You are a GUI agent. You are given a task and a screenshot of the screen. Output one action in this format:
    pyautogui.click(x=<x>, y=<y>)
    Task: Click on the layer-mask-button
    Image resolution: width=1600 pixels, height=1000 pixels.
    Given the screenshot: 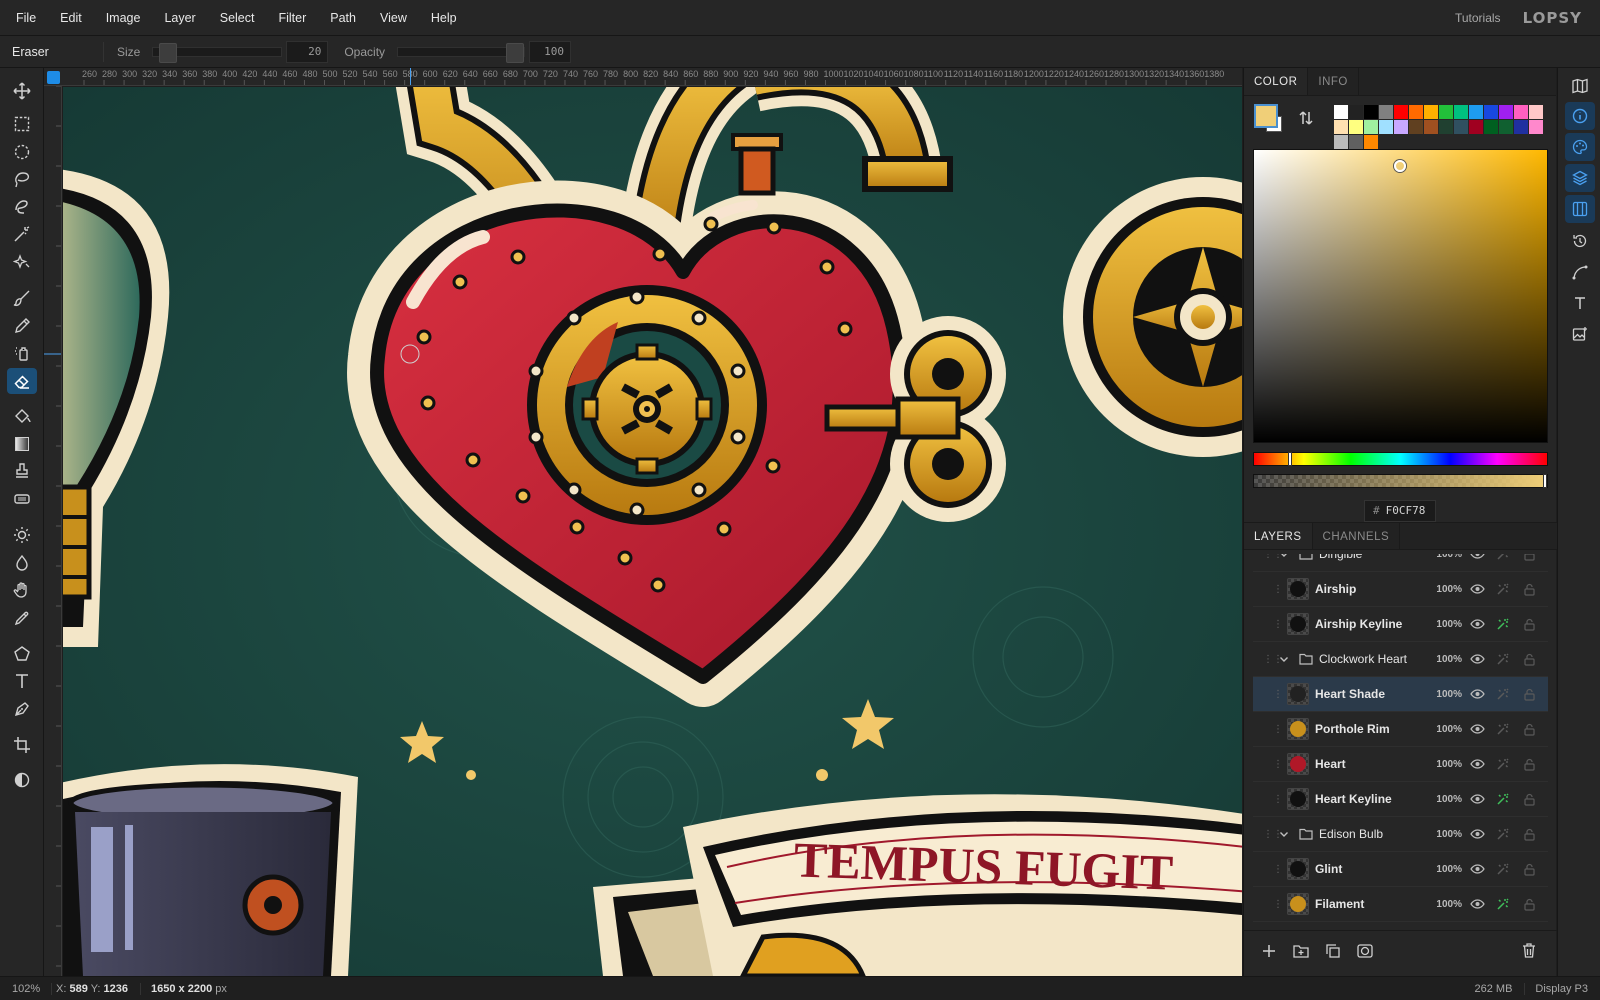 What is the action you would take?
    pyautogui.click(x=1365, y=951)
    